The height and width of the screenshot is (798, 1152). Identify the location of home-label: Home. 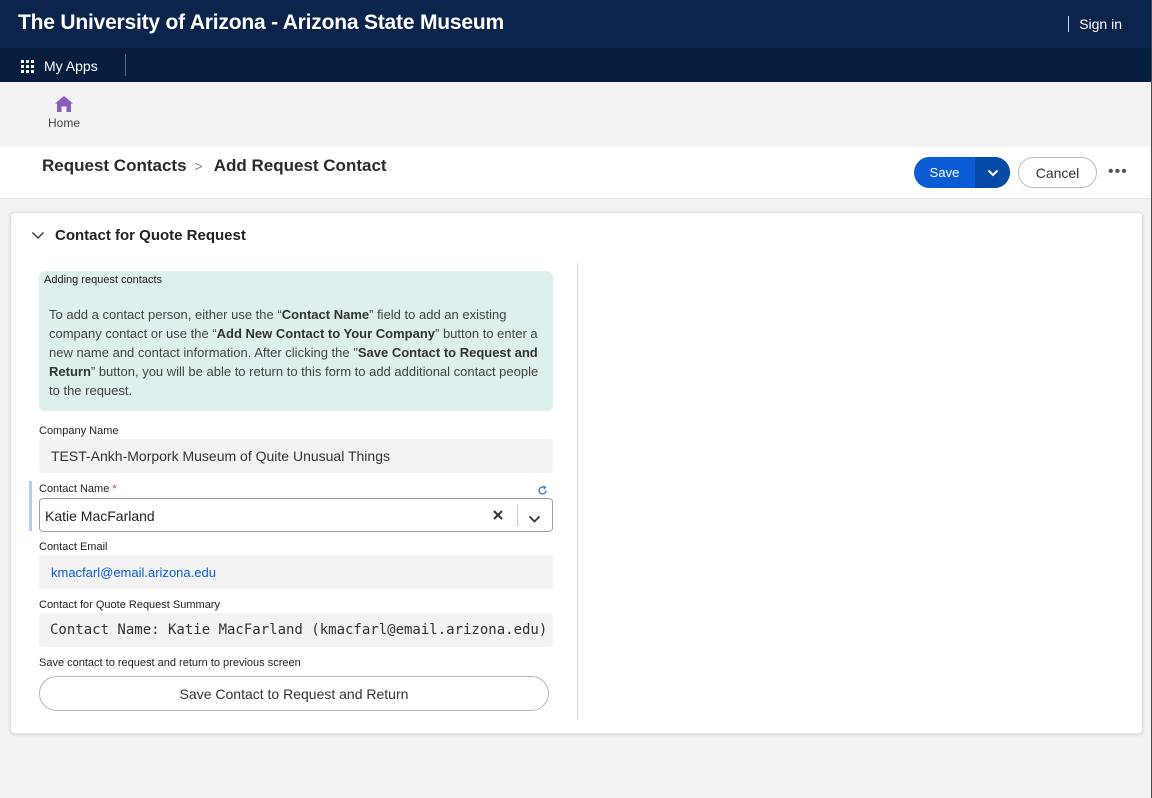
(63, 123).